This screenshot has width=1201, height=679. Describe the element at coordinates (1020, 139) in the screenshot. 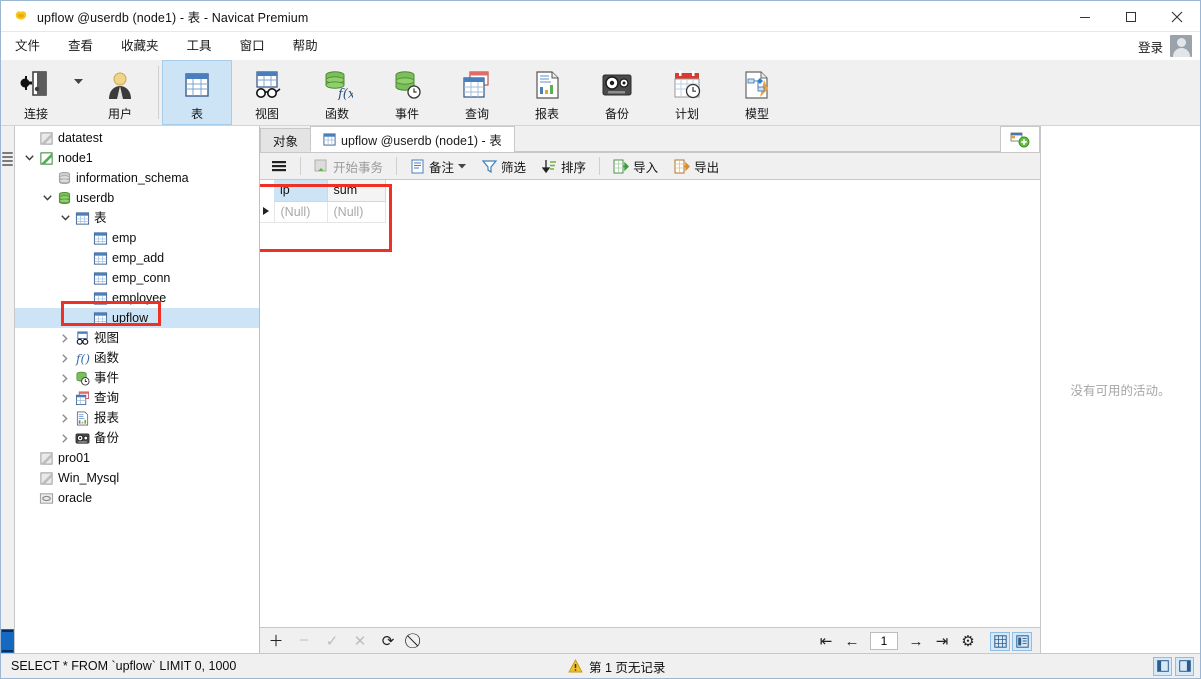

I see `new-query-plus-icon` at that location.